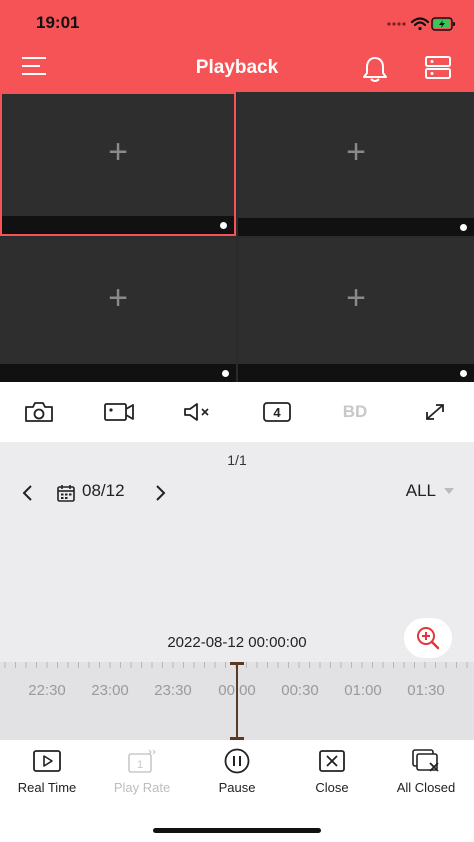 This screenshot has width=474, height=842. I want to click on pause-button: Pause, so click(237, 771).